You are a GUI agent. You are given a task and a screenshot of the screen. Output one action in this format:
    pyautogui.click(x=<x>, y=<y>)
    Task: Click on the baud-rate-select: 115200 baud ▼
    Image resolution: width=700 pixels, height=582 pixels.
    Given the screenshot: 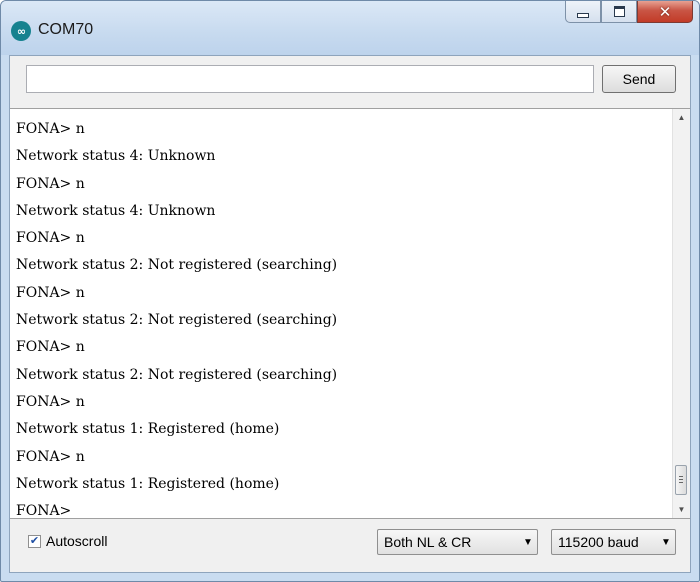 What is the action you would take?
    pyautogui.click(x=613, y=542)
    